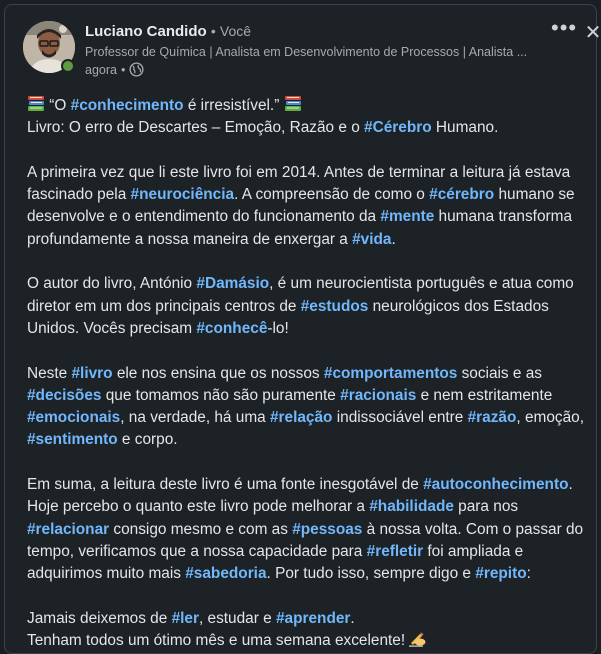 The height and width of the screenshot is (654, 601). Describe the element at coordinates (484, 395) in the screenshot. I see `post-text-segment: e nem estritamente` at that location.